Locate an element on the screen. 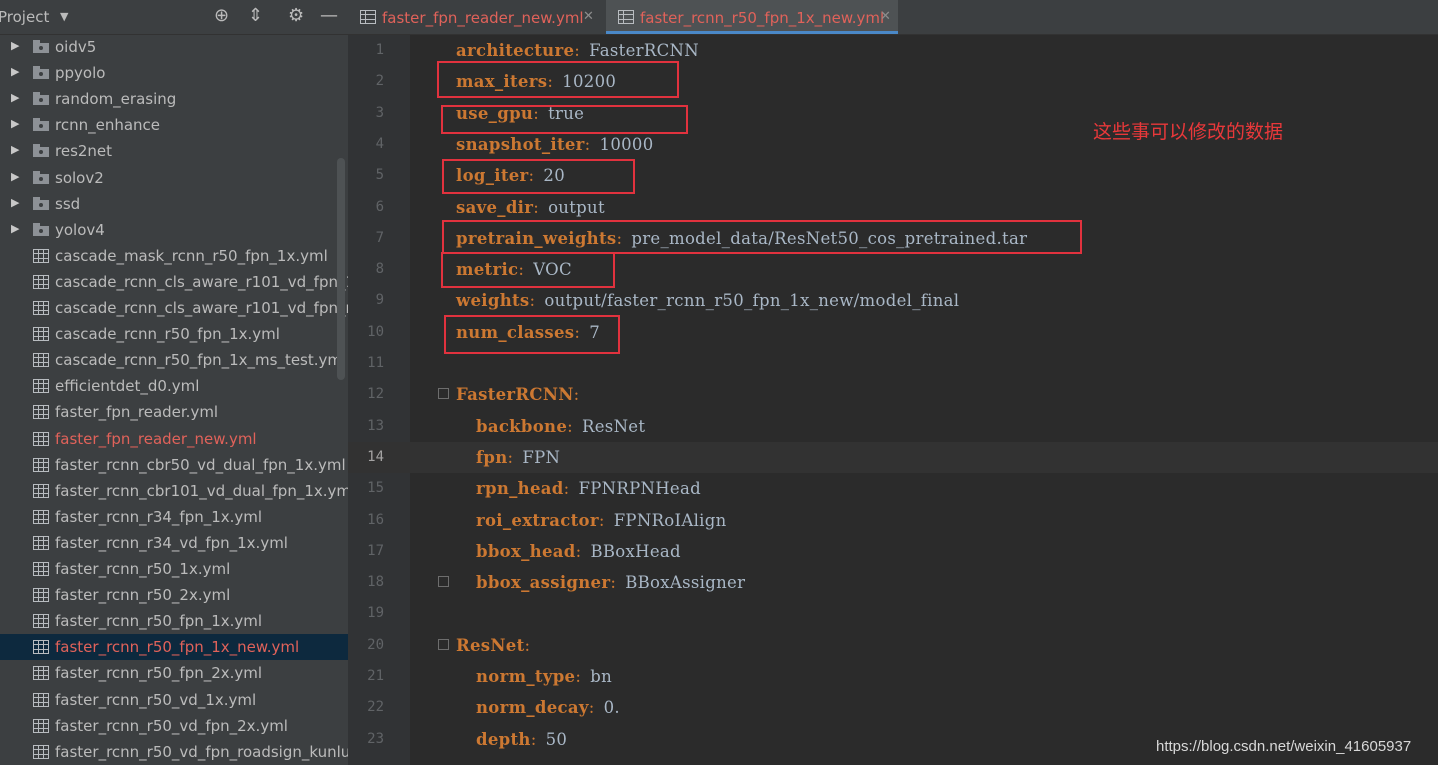  tree-file: faster_fpn_reader.yml is located at coordinates (174, 412).